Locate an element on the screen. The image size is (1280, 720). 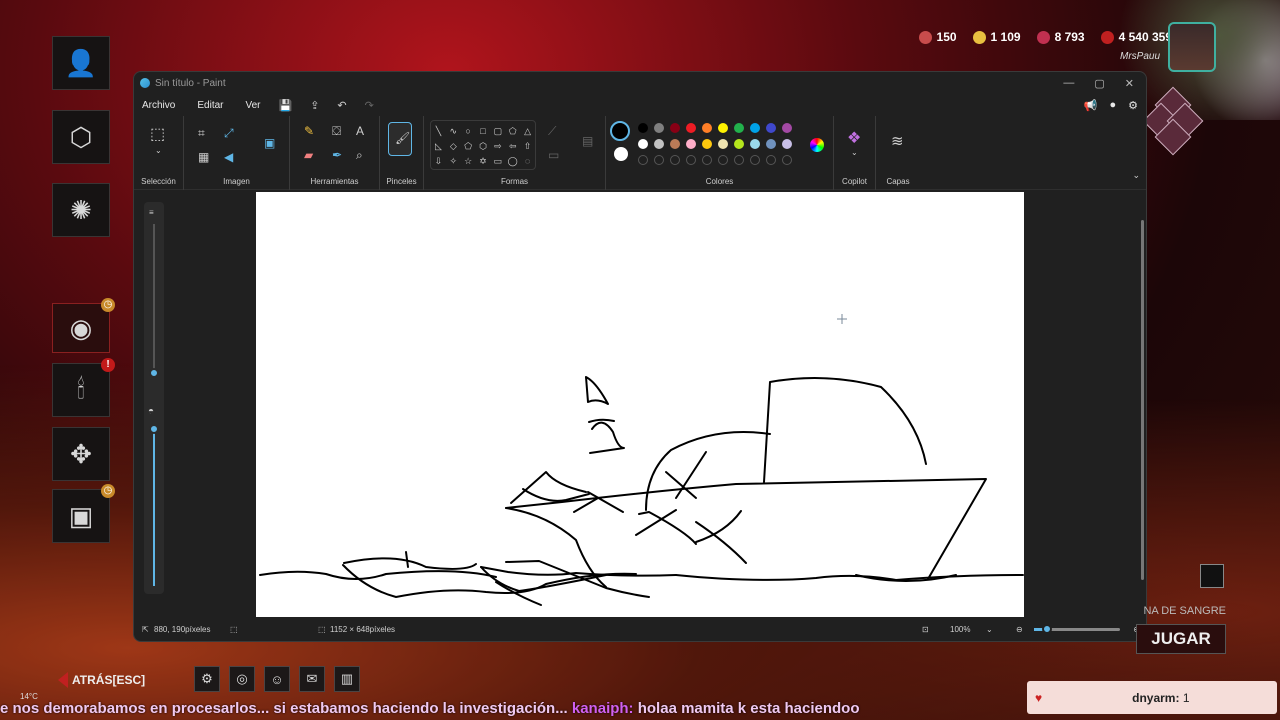
fill-icon: ⛋ is located at coordinates (336, 131).